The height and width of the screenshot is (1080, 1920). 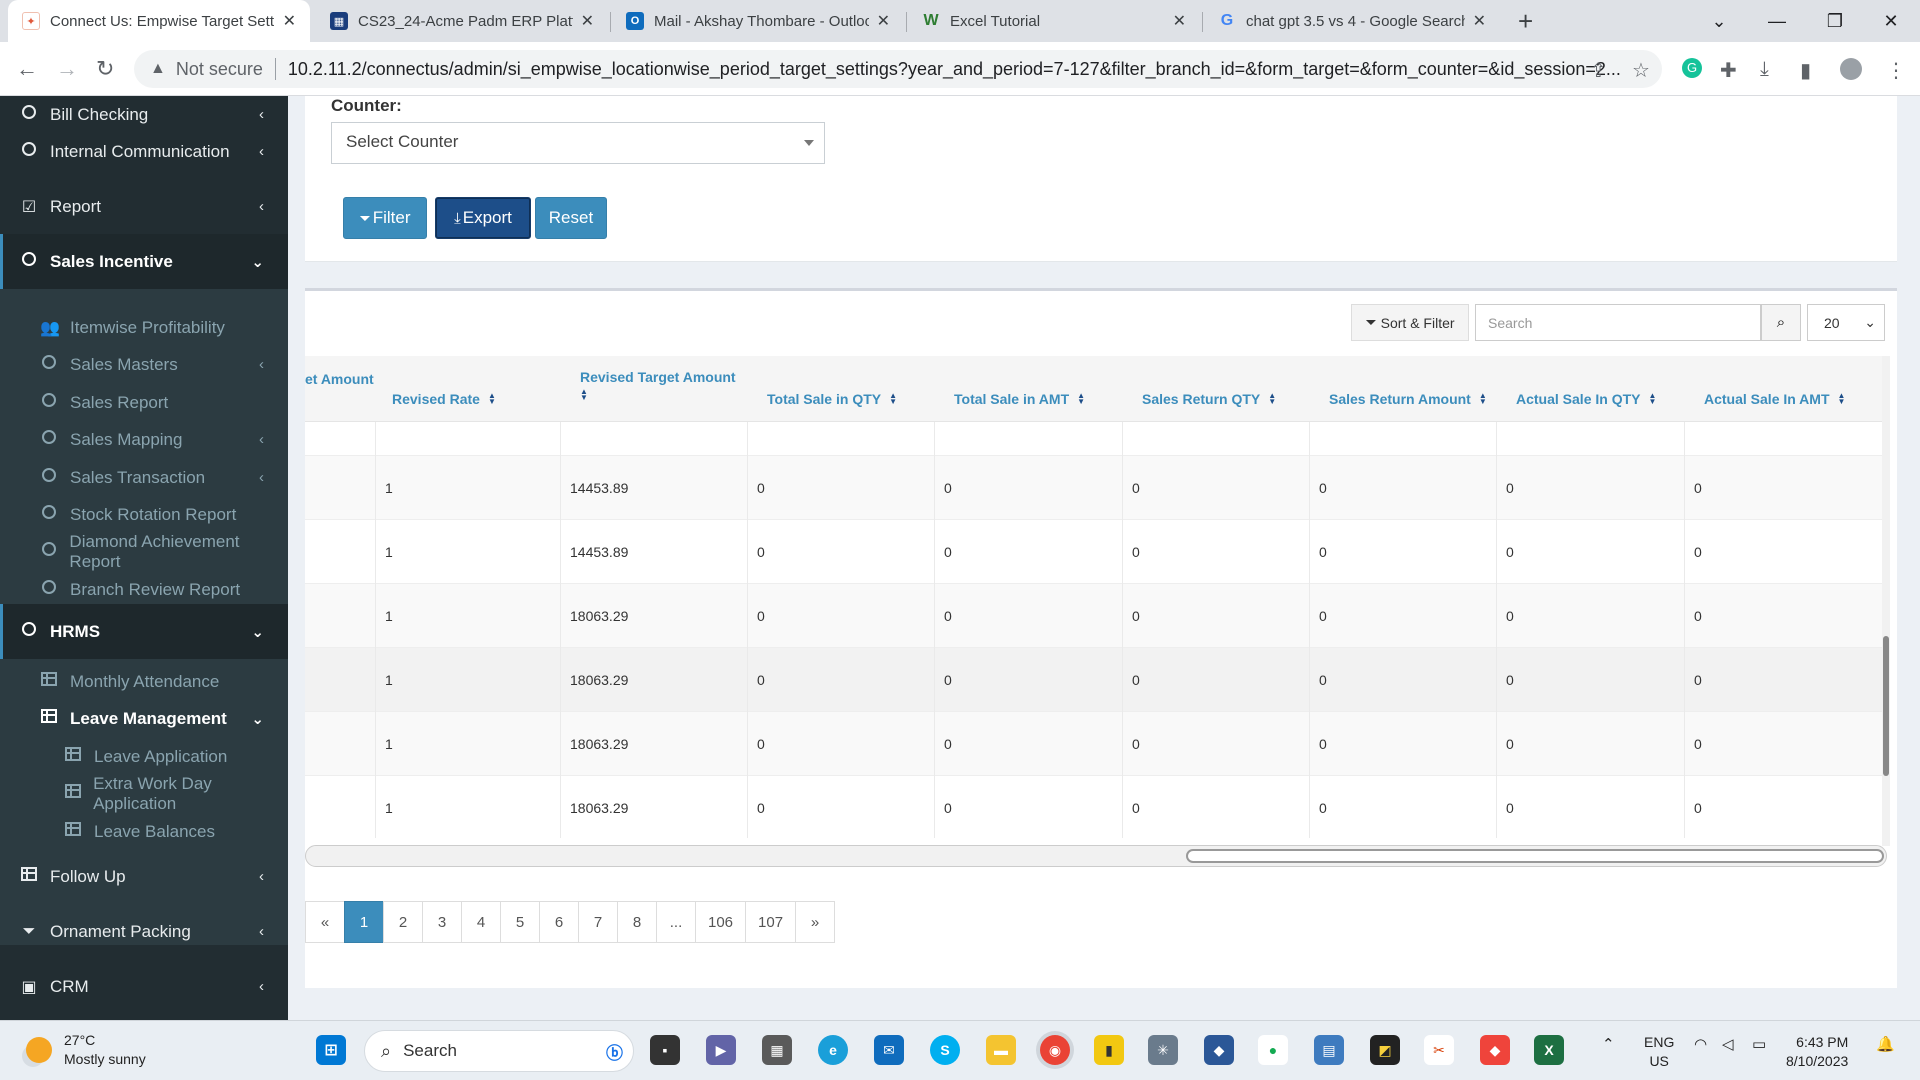 What do you see at coordinates (325, 922) in the screenshot?
I see `pagination-prev: «` at bounding box center [325, 922].